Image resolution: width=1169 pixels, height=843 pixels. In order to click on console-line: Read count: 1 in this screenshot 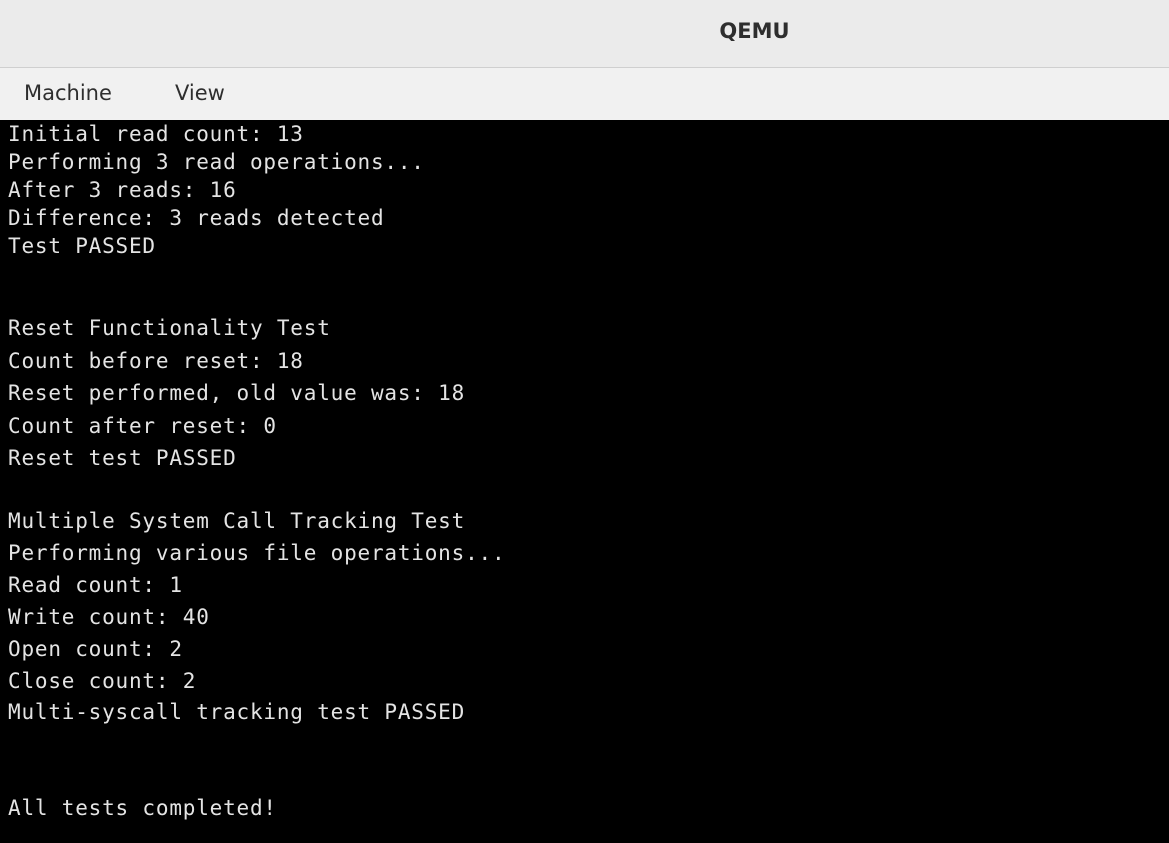, I will do `click(95, 585)`.